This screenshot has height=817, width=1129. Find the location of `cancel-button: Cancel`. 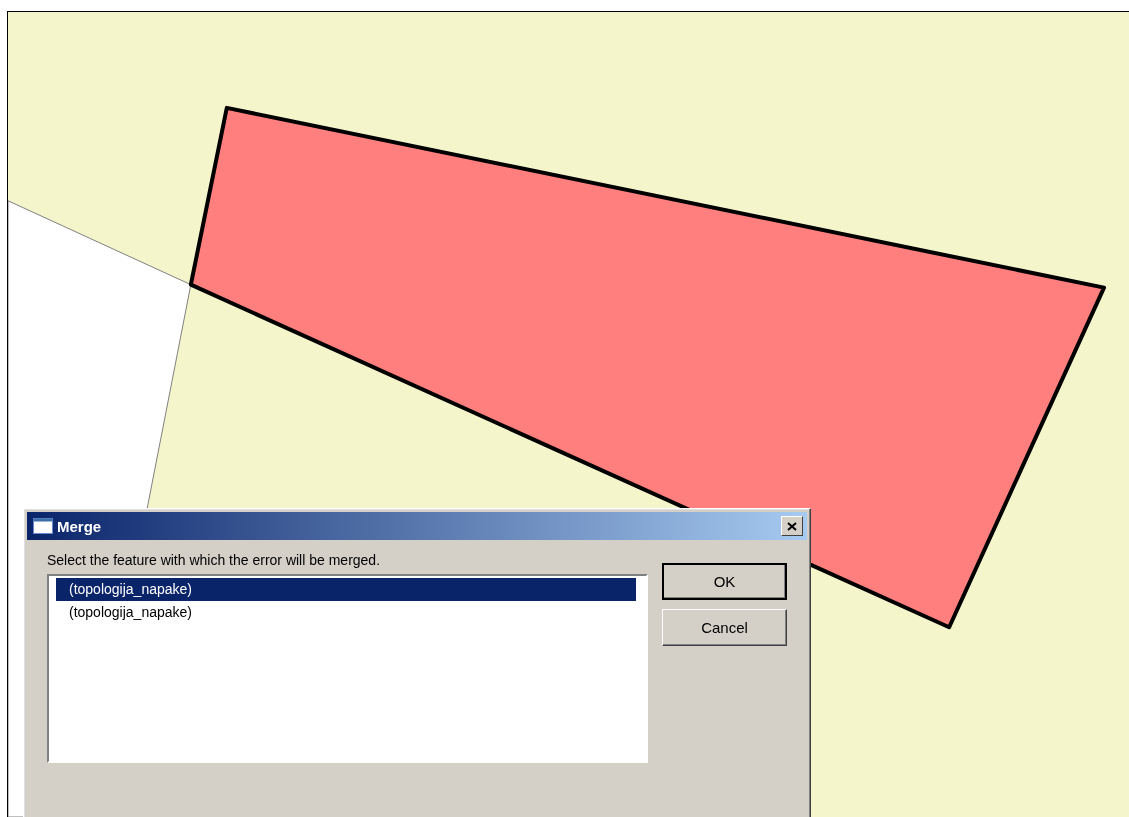

cancel-button: Cancel is located at coordinates (724, 627).